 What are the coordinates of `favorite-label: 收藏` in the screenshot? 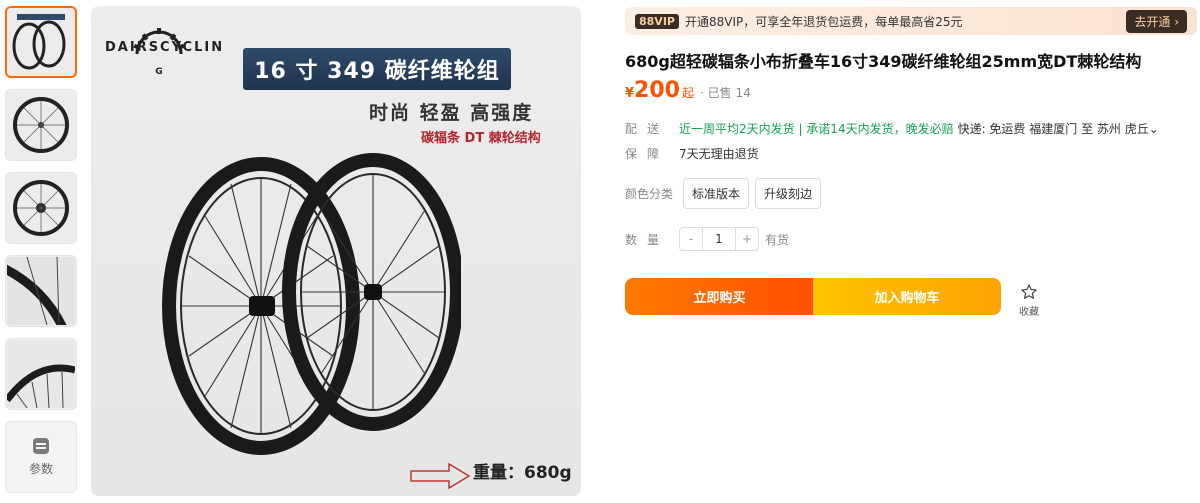 It's located at (1029, 312).